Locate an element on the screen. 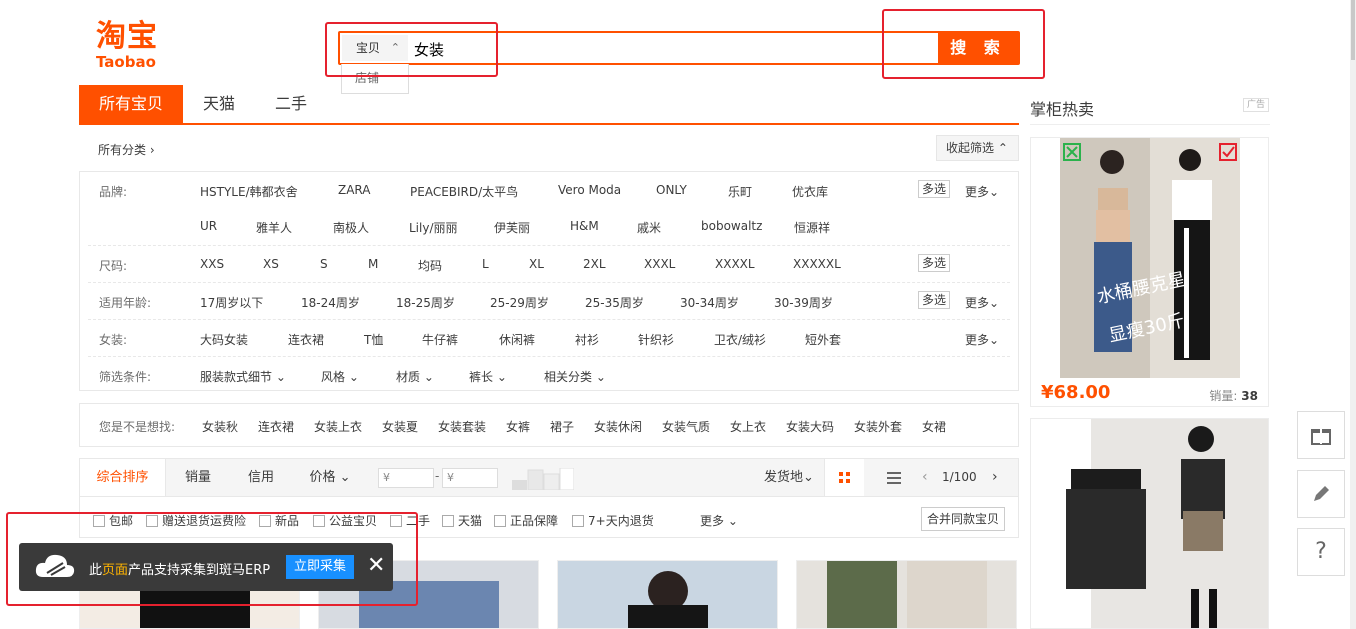 The height and width of the screenshot is (629, 1356). filter-option: 18-24周岁 is located at coordinates (330, 302).